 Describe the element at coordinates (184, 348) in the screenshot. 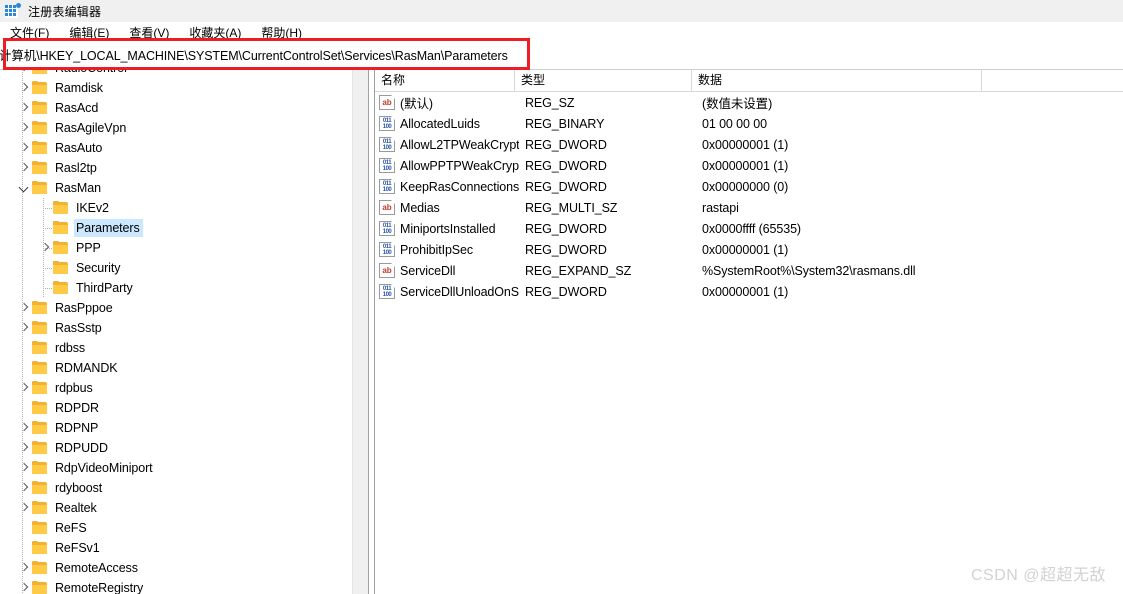

I see `tree-item-rdbss: rdbss` at that location.